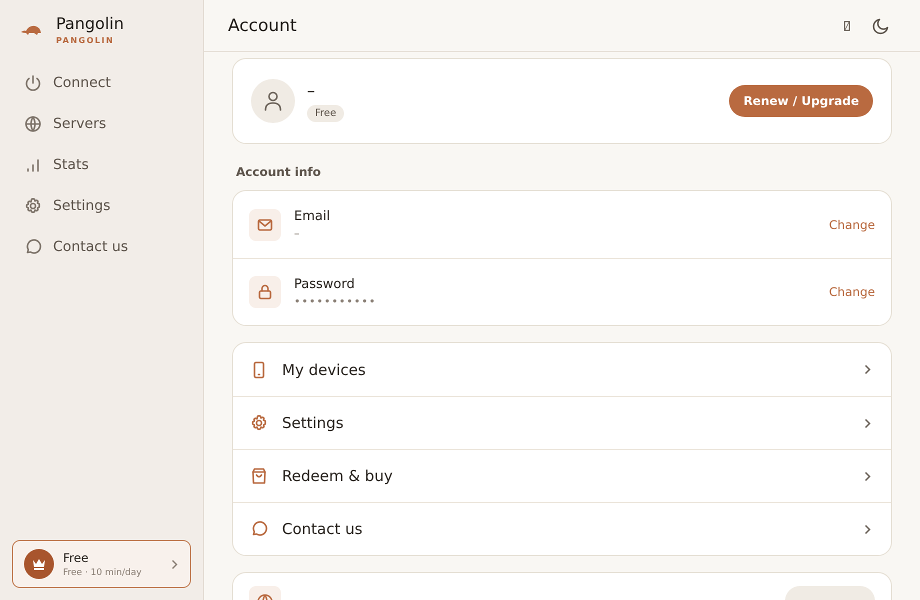  Describe the element at coordinates (101, 83) in the screenshot. I see `nav-item: Connect` at that location.